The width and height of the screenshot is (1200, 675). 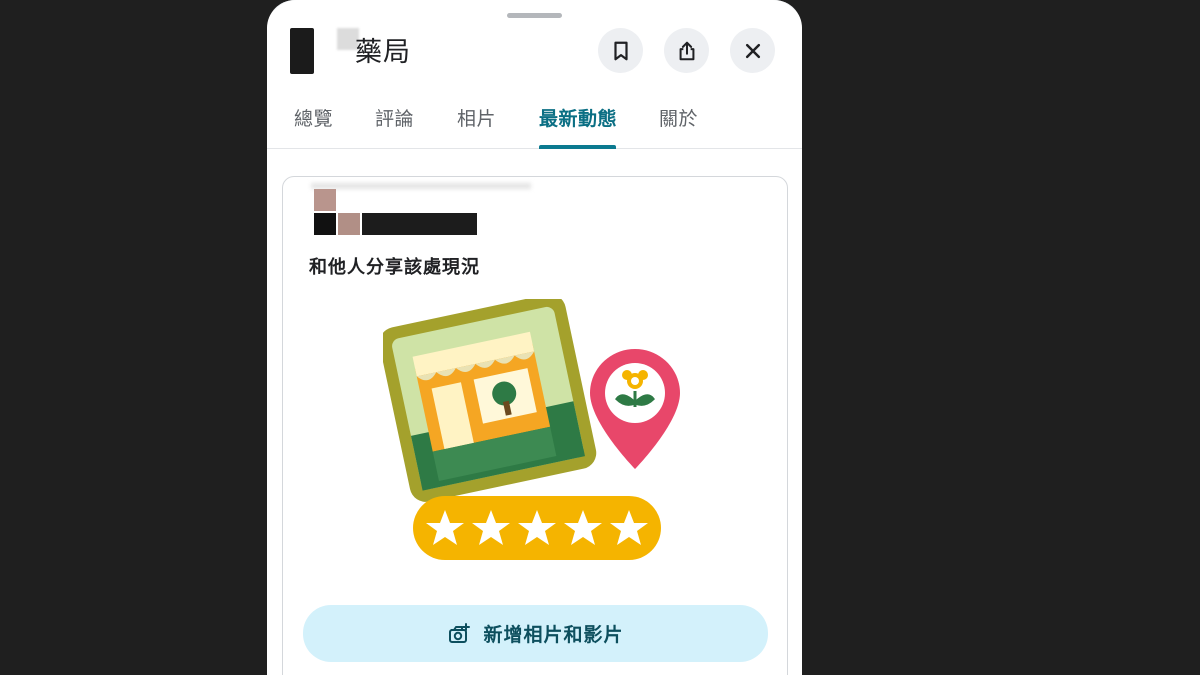 I want to click on redacted-user-name, so click(x=419, y=224).